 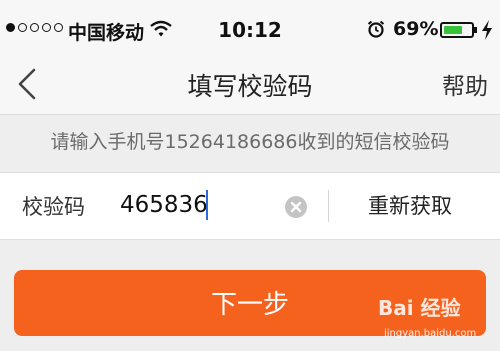 What do you see at coordinates (419, 308) in the screenshot?
I see `watermark-logo-text: Bai 经验` at bounding box center [419, 308].